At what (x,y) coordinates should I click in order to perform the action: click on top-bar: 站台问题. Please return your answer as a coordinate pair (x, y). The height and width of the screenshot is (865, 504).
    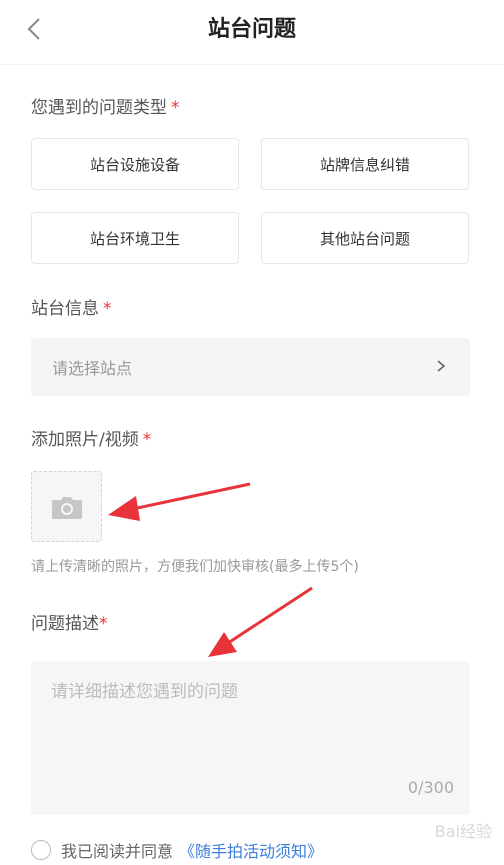
    Looking at the image, I should click on (252, 32).